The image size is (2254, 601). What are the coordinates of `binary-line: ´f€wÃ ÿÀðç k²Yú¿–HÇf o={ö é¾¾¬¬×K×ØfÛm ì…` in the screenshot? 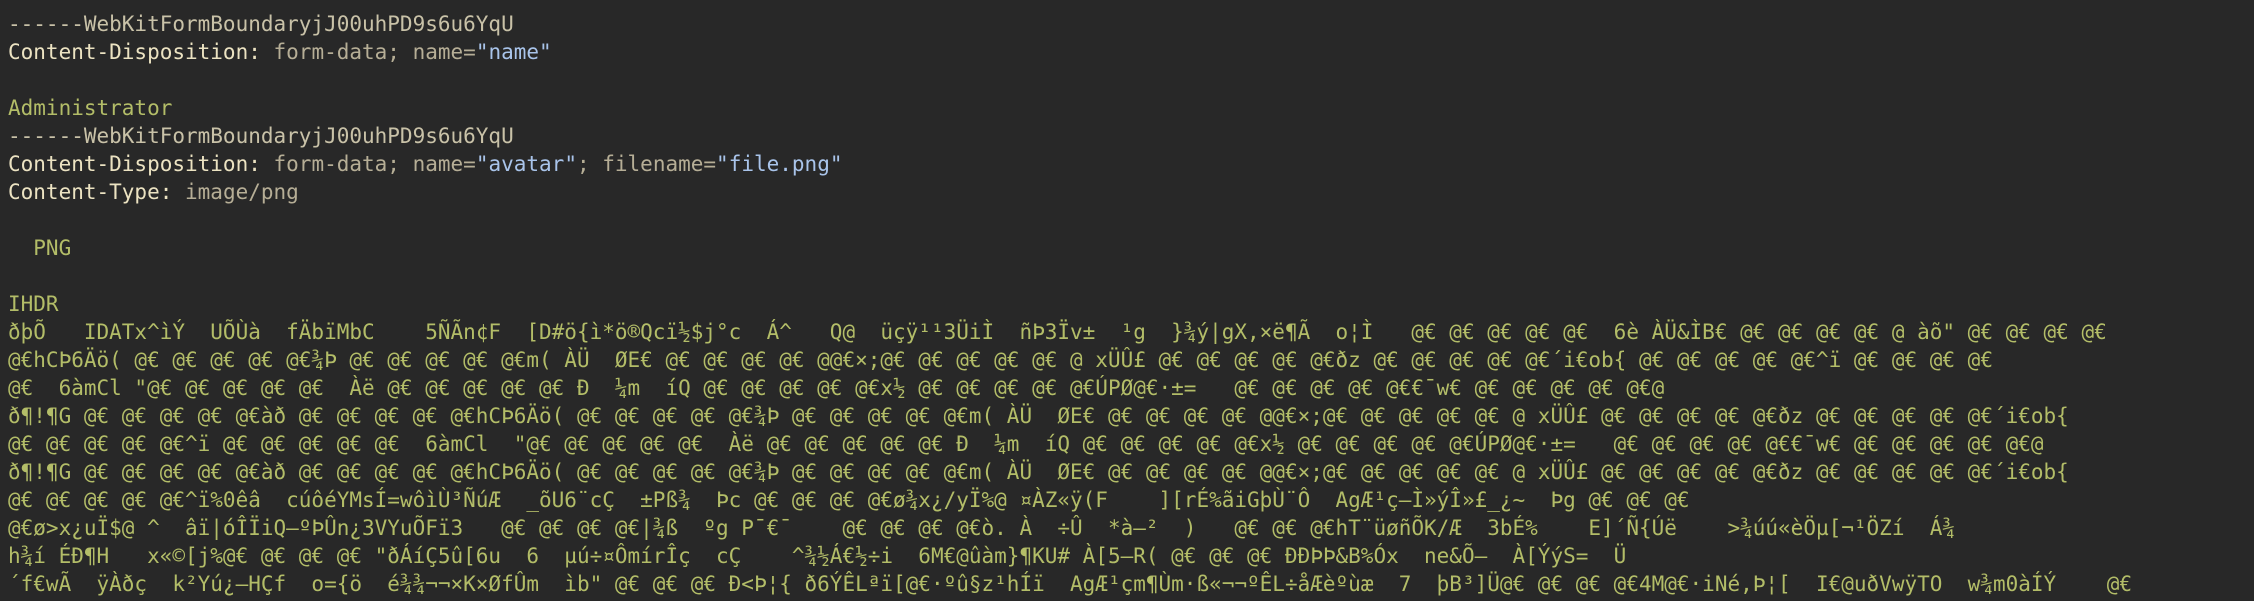 It's located at (1070, 584).